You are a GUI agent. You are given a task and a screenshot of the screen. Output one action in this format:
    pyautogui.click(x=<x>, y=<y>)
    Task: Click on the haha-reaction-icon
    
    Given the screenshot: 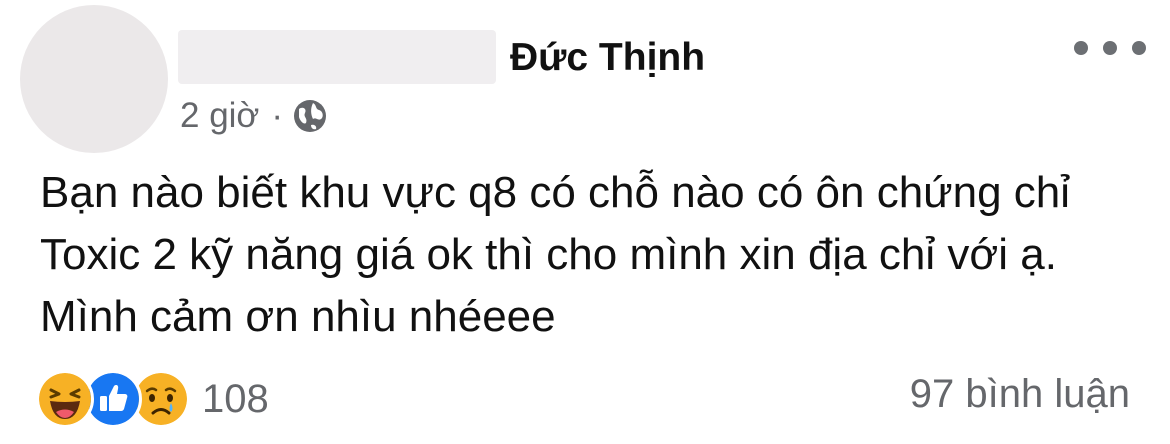 What is the action you would take?
    pyautogui.click(x=65, y=399)
    